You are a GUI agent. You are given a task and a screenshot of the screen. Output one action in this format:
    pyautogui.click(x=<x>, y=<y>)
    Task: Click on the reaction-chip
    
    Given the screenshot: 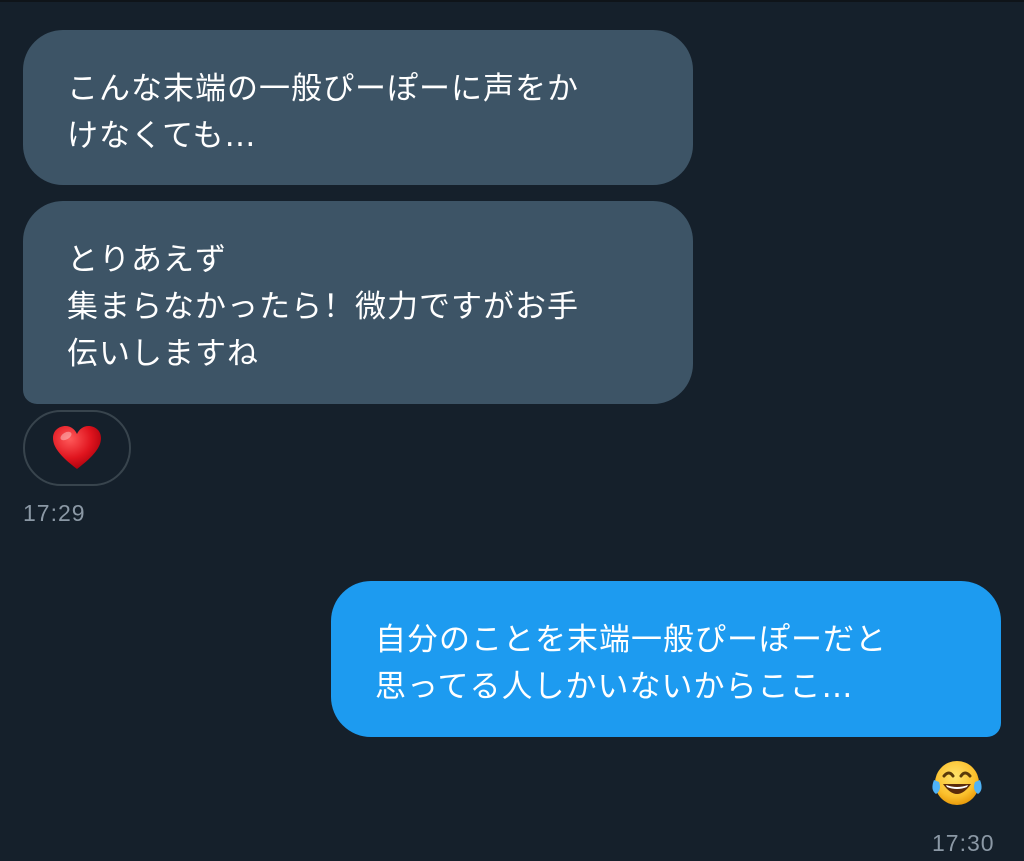 What is the action you would take?
    pyautogui.click(x=77, y=448)
    